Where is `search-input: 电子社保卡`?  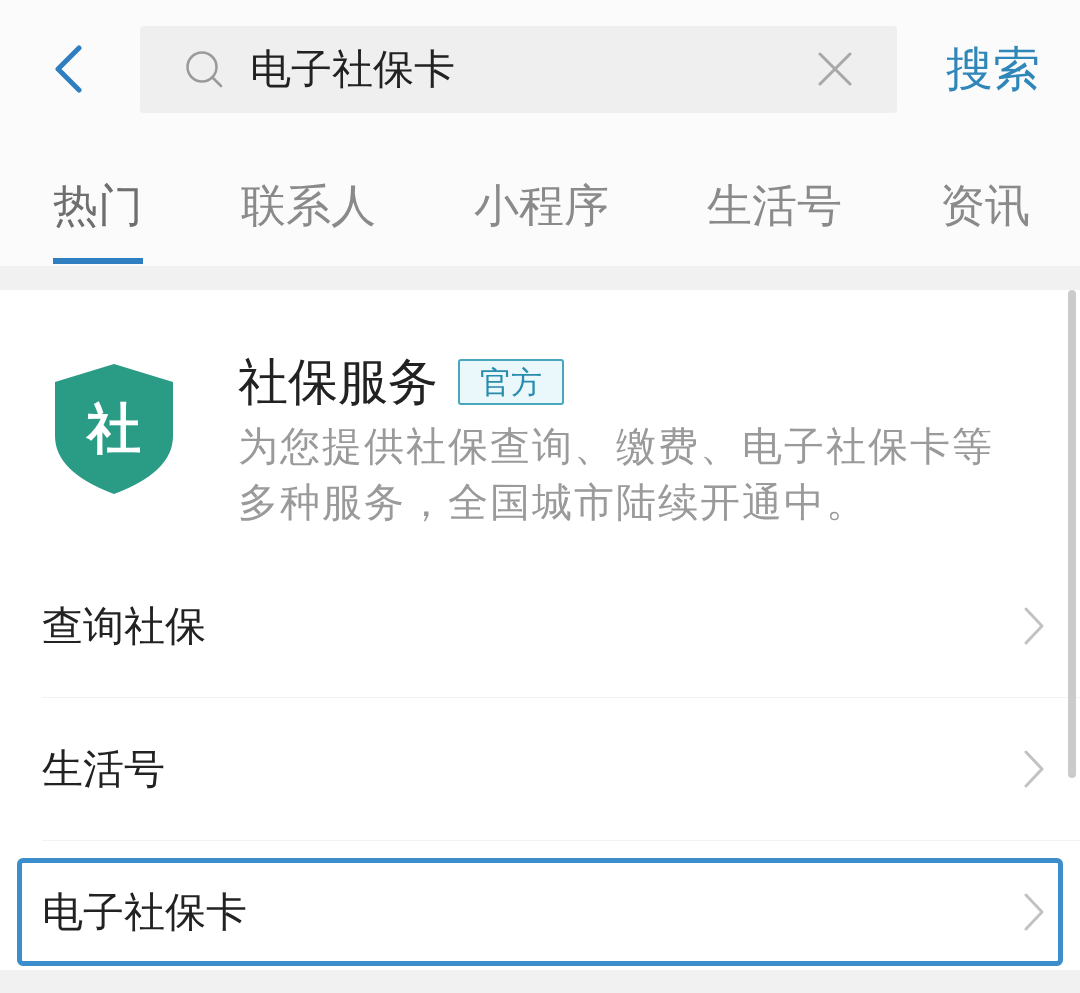 search-input: 电子社保卡 is located at coordinates (534, 69).